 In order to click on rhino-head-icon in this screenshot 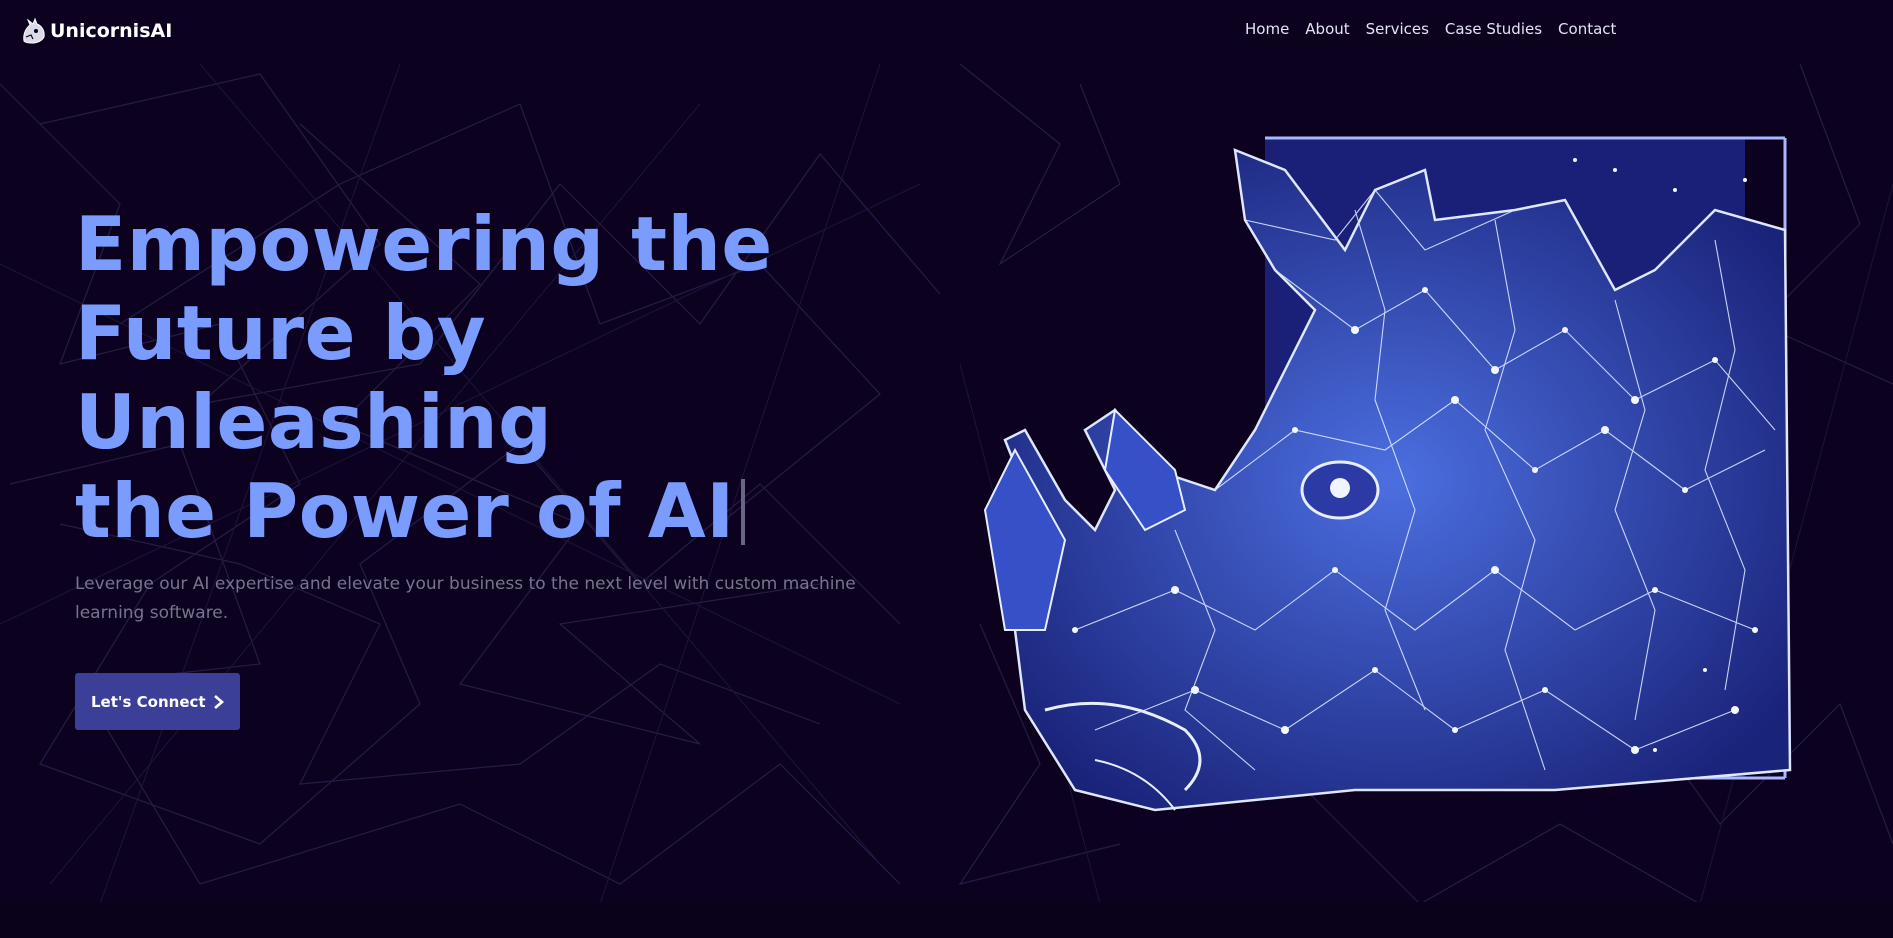, I will do `click(34, 30)`.